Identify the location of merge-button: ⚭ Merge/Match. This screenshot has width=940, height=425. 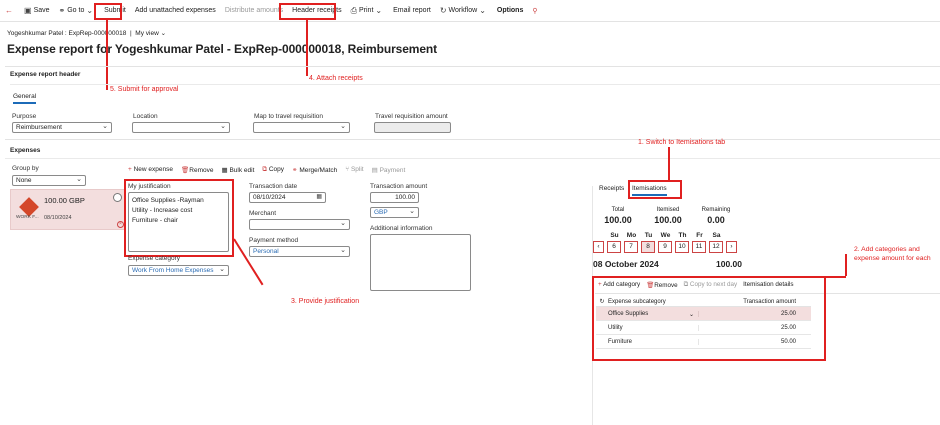
(314, 170).